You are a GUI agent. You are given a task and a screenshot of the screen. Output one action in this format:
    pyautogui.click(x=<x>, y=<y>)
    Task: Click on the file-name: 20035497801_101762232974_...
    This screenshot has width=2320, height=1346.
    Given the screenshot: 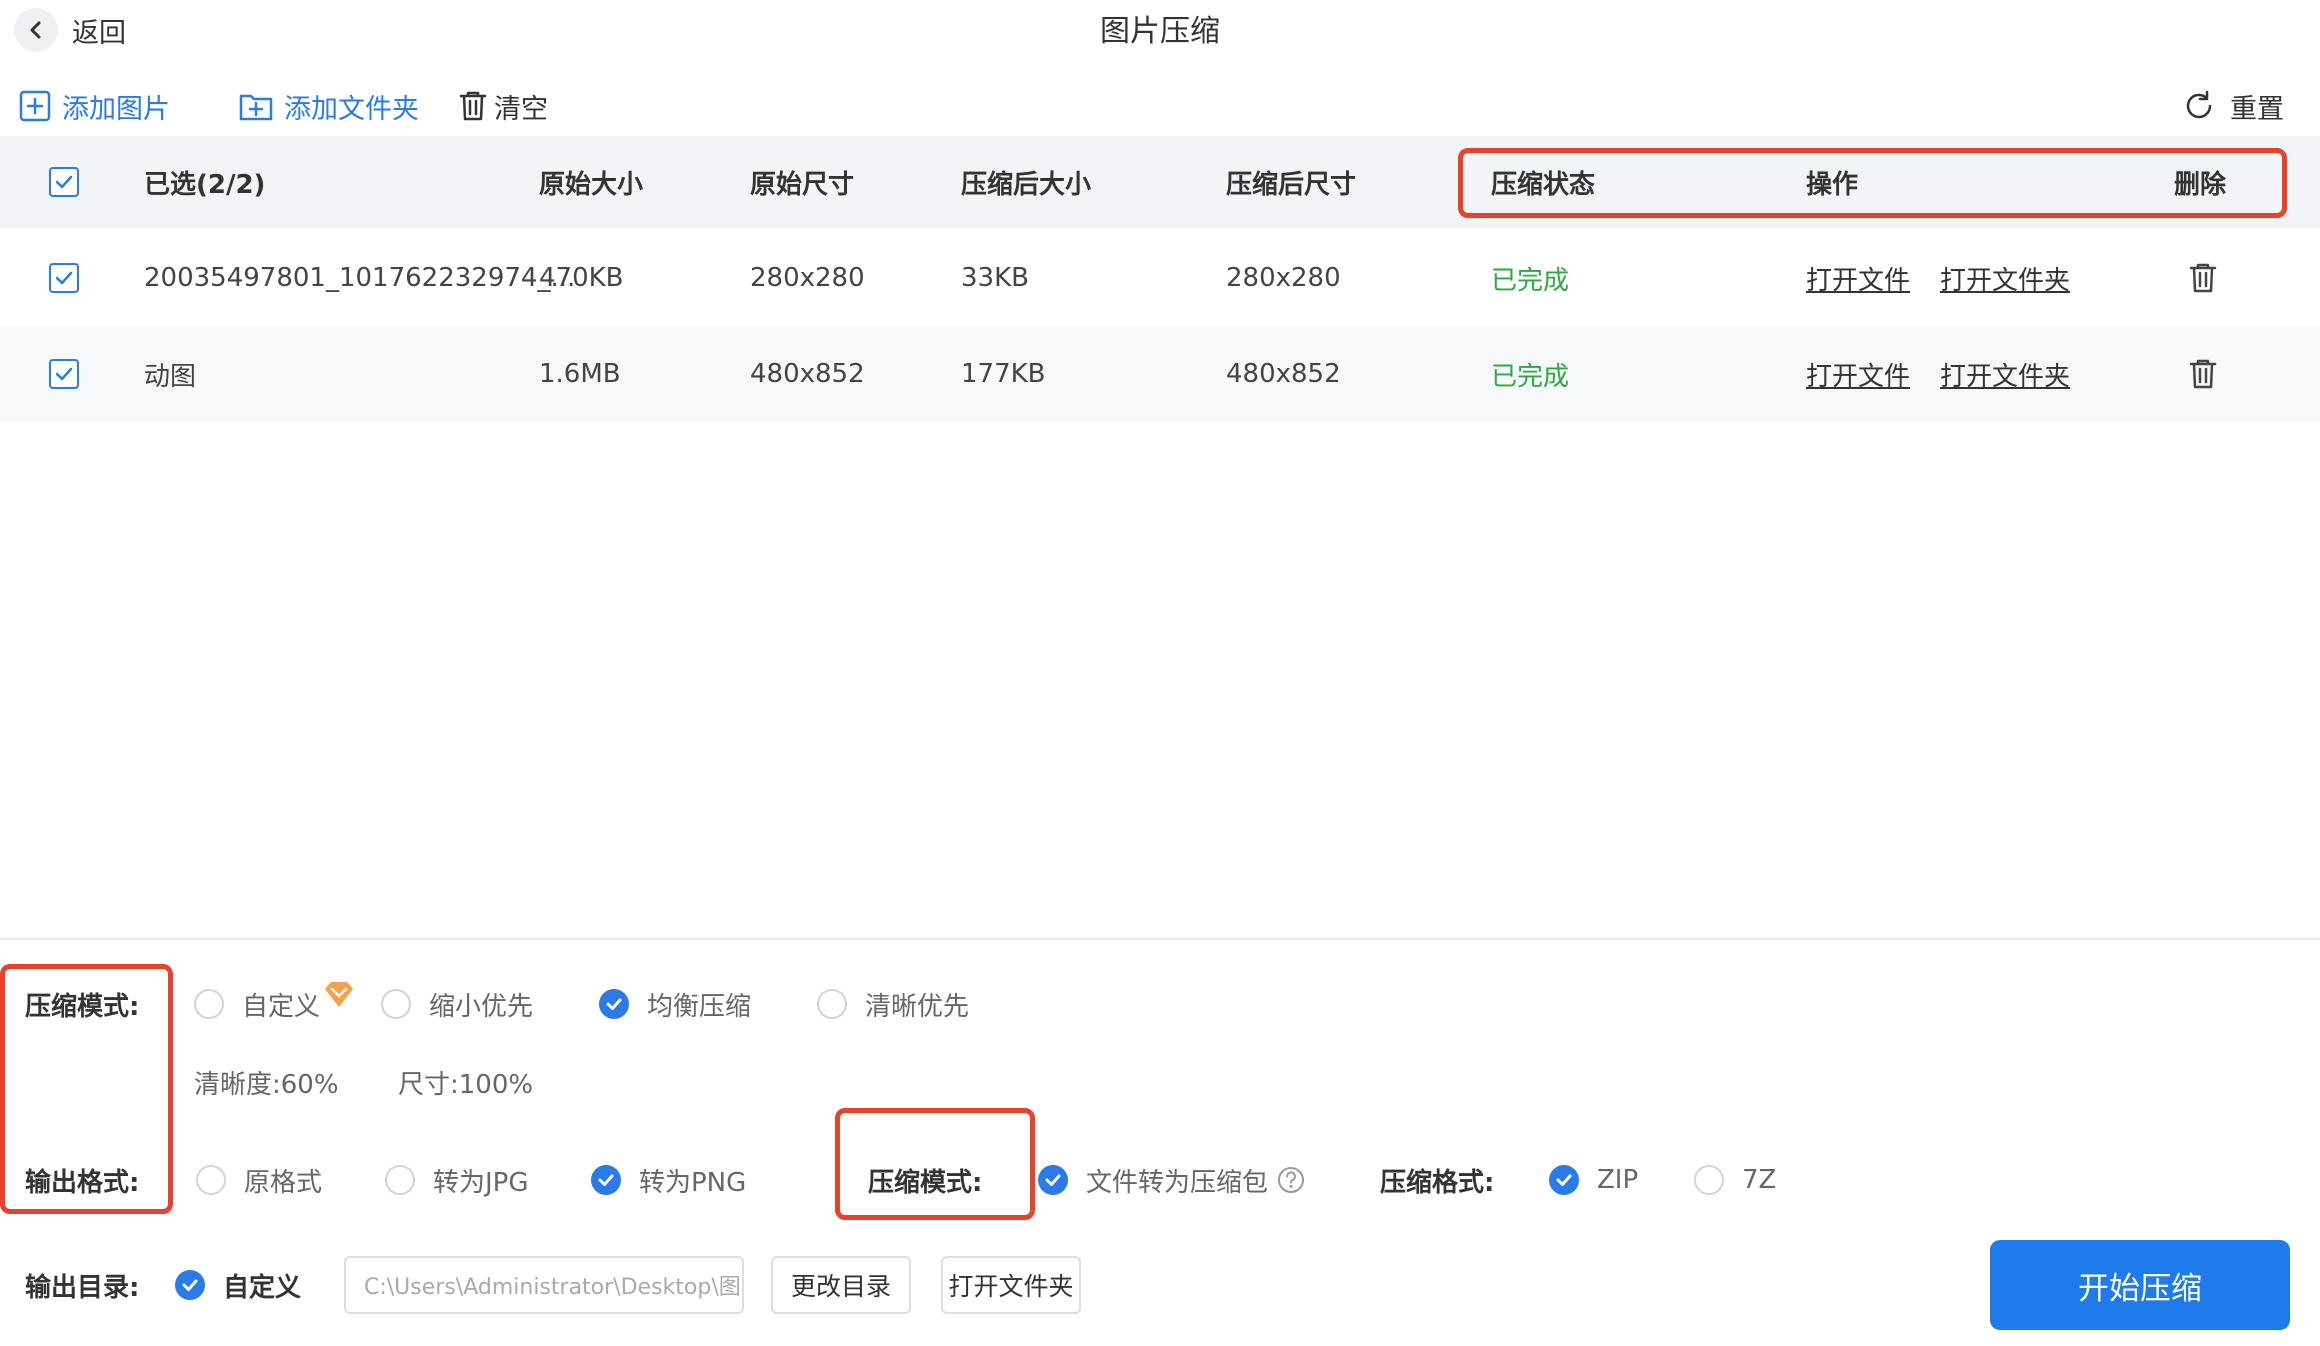 What is the action you would take?
    pyautogui.click(x=360, y=278)
    